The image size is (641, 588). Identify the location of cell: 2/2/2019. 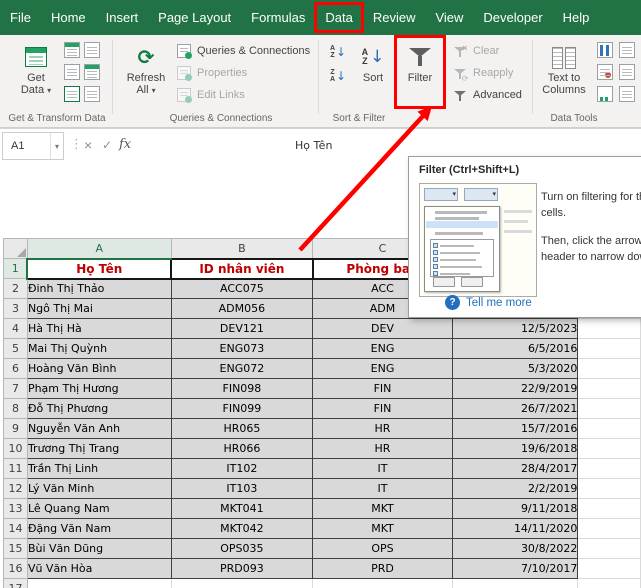
(515, 488).